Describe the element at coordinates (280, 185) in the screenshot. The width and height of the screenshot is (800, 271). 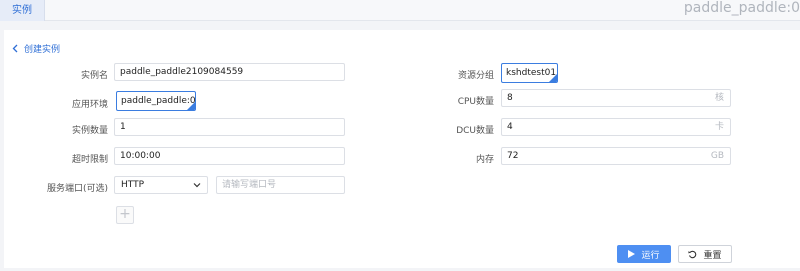
I see `port-input: 请输写端口号` at that location.